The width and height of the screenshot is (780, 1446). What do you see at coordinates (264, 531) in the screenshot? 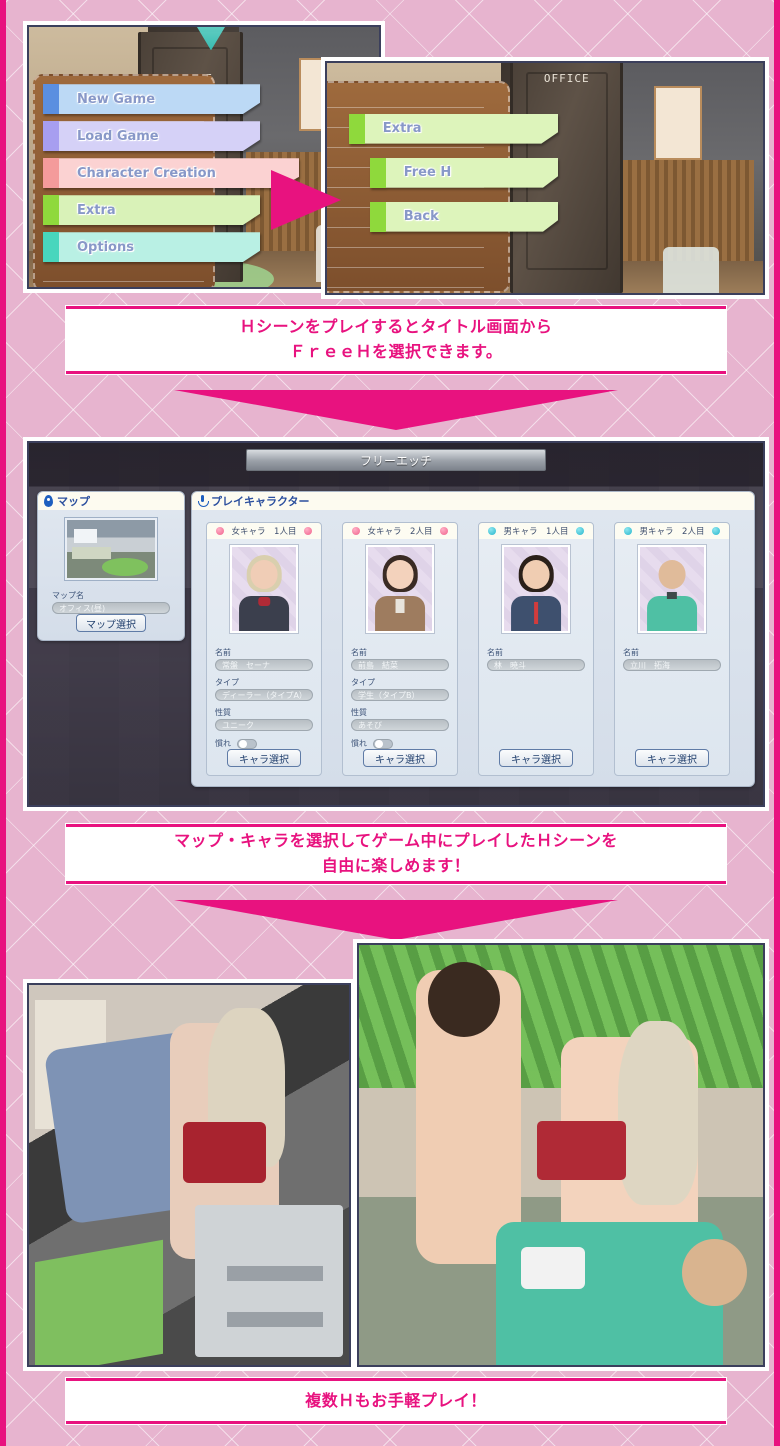
I see `card-slot-header: 女キャラ 1人目` at bounding box center [264, 531].